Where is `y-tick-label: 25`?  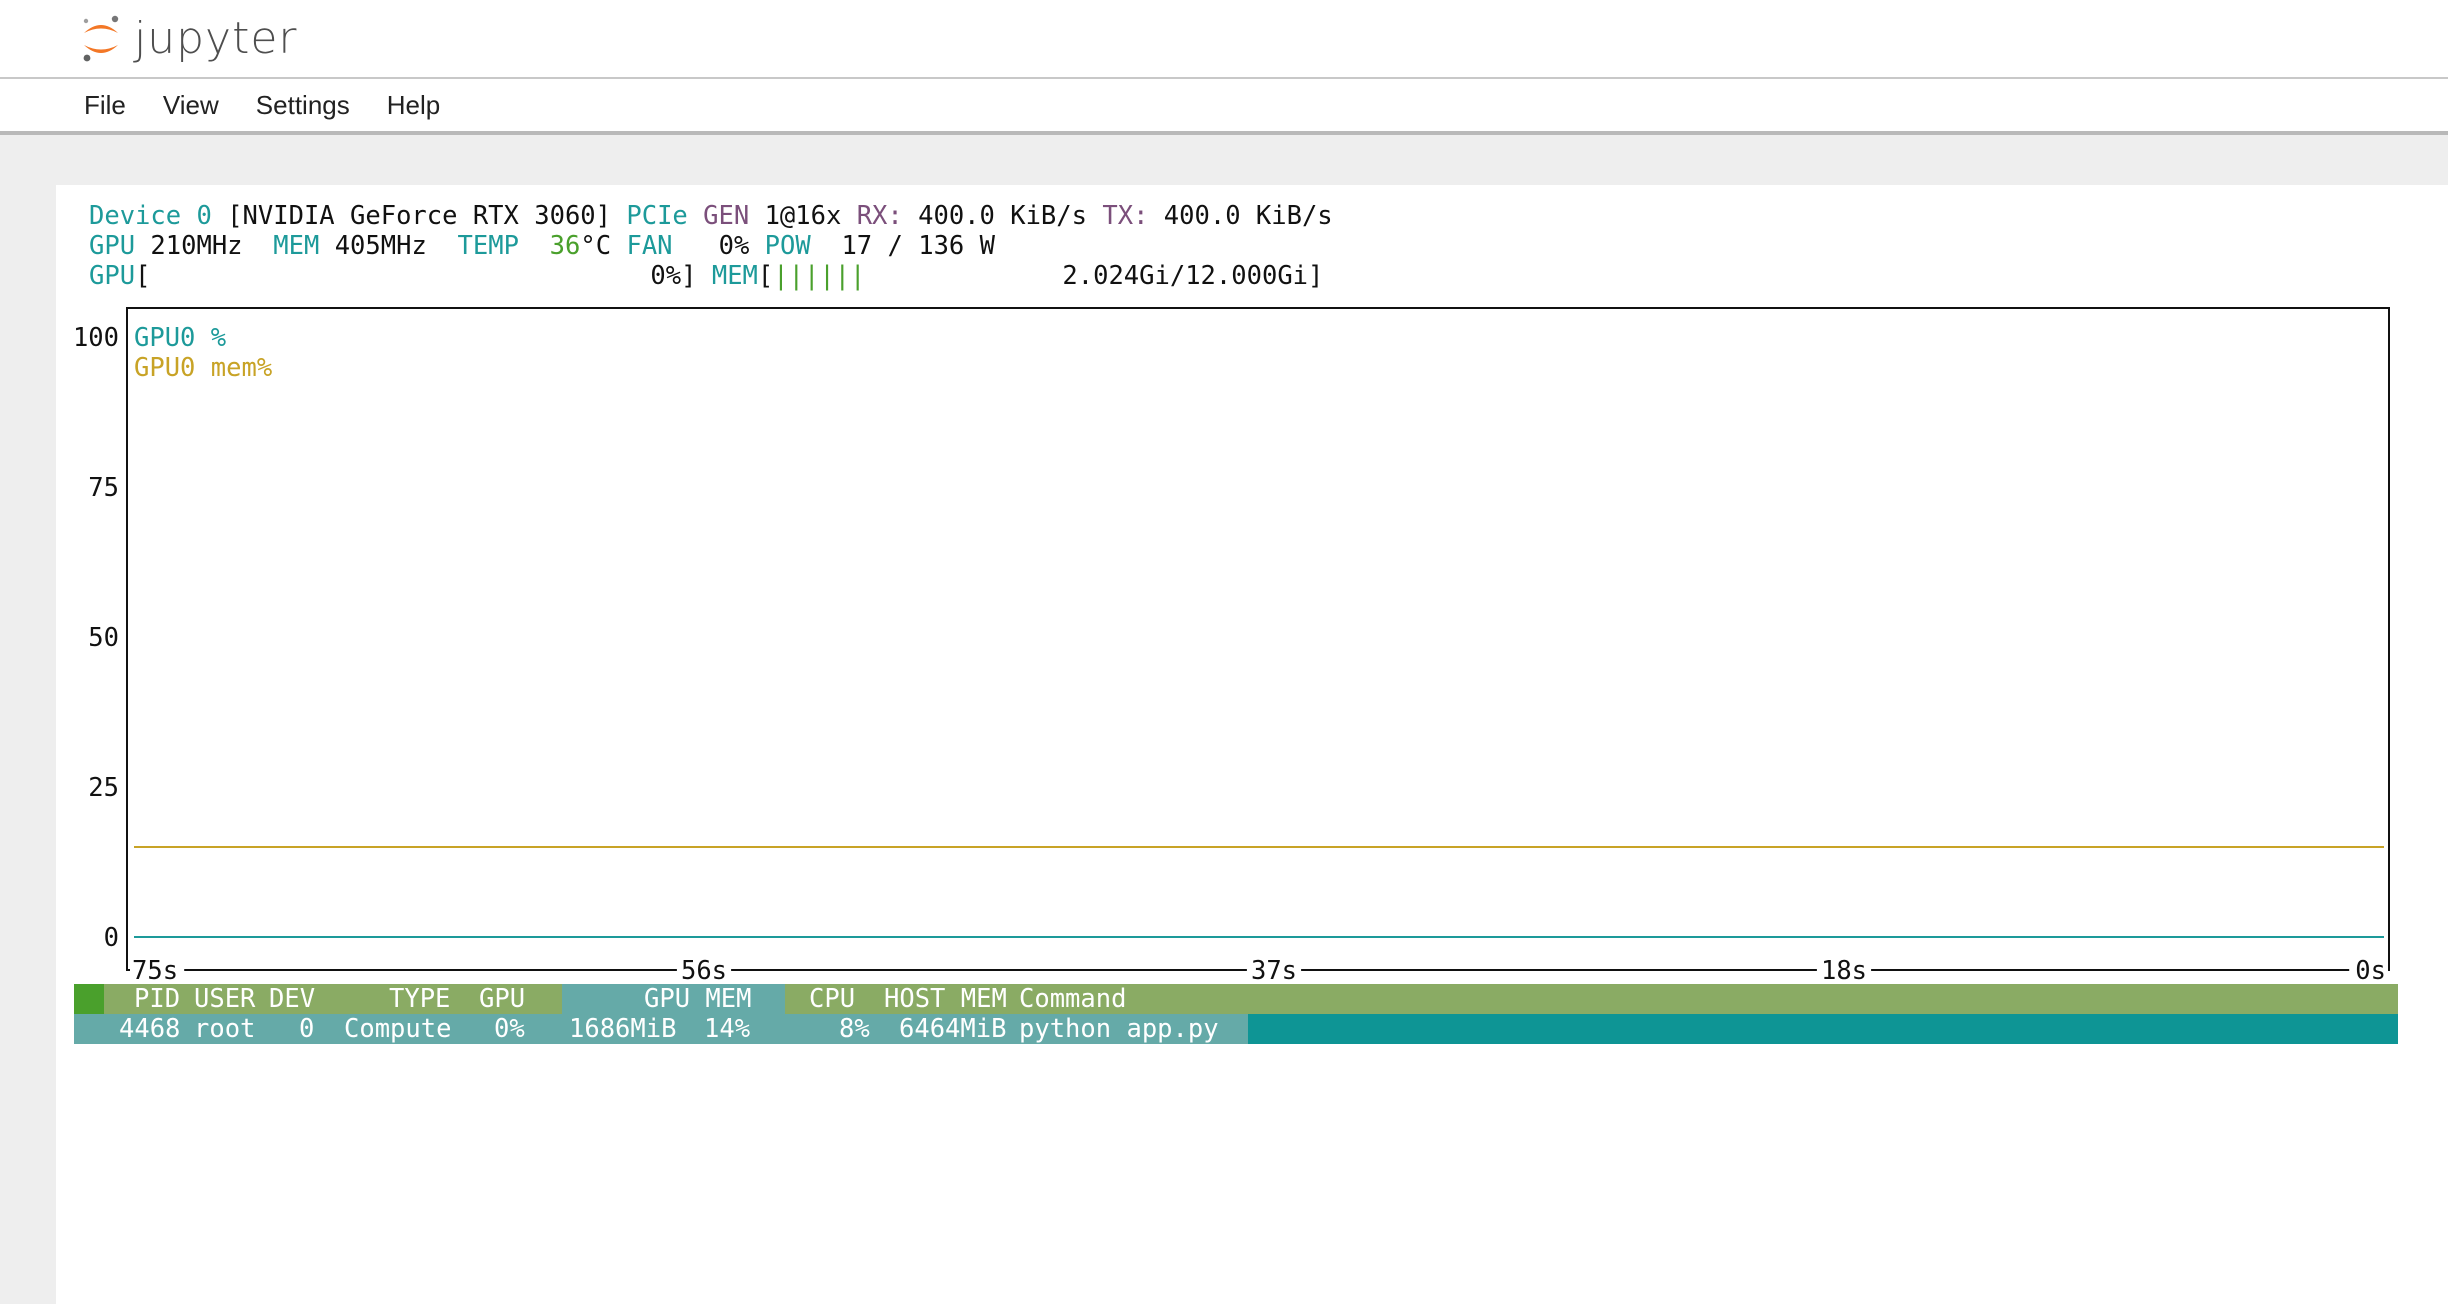 y-tick-label: 25 is located at coordinates (103, 788).